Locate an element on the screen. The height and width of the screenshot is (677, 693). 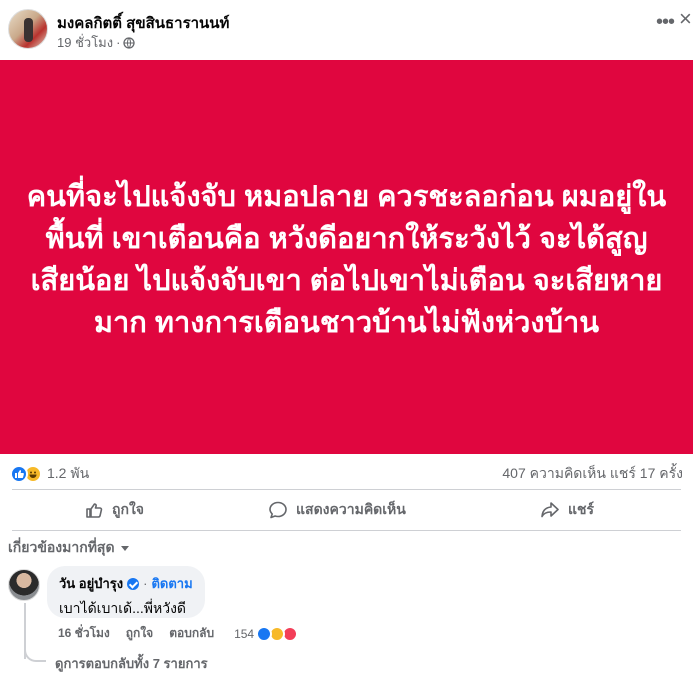
caret-down-icon is located at coordinates (124, 548).